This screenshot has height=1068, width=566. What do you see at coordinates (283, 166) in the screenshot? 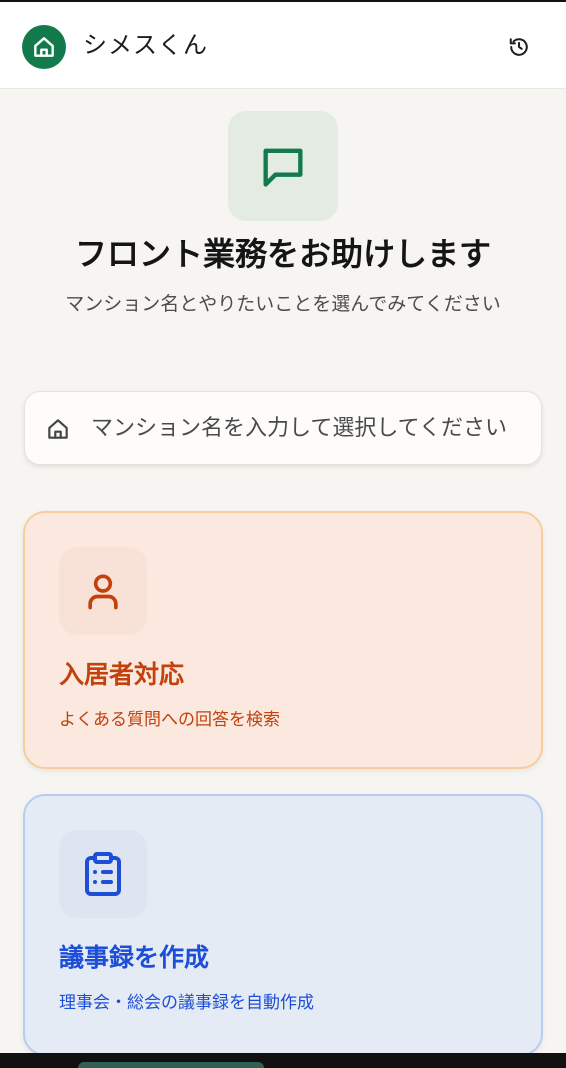
I see `message-square-icon` at bounding box center [283, 166].